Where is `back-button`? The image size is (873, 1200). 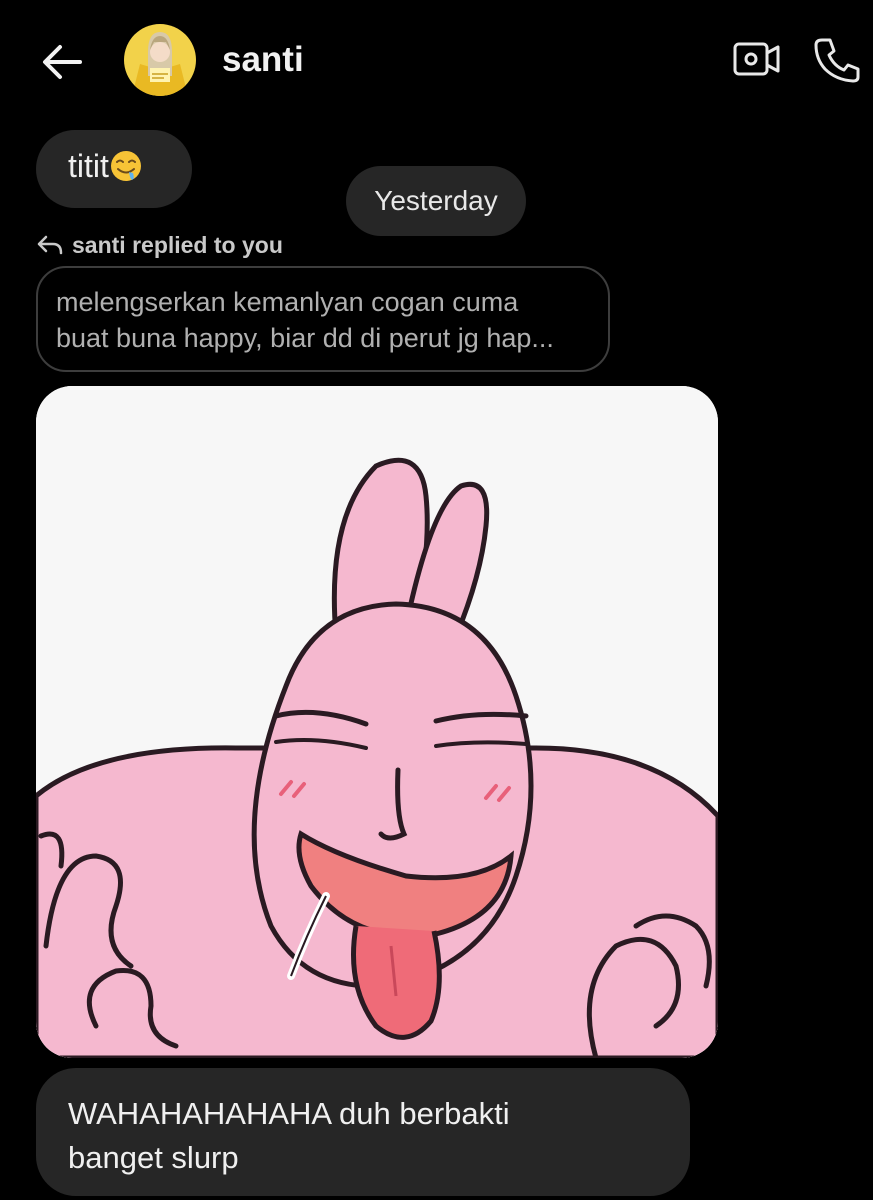
back-button is located at coordinates (62, 62).